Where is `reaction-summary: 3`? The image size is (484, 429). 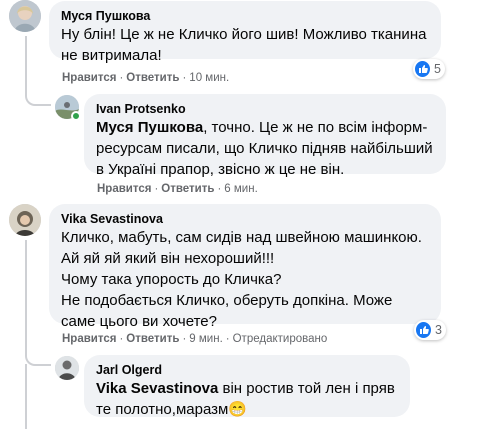 reaction-summary: 3 is located at coordinates (430, 330).